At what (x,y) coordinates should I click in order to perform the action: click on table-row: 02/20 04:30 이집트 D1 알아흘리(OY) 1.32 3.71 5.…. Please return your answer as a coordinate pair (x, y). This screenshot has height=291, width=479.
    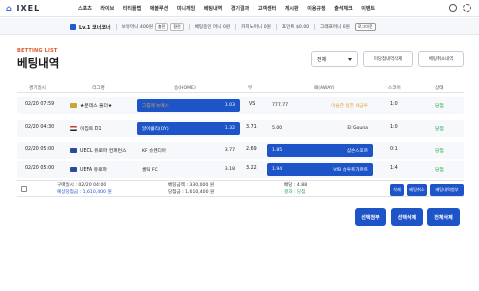
    Looking at the image, I should click on (240, 128).